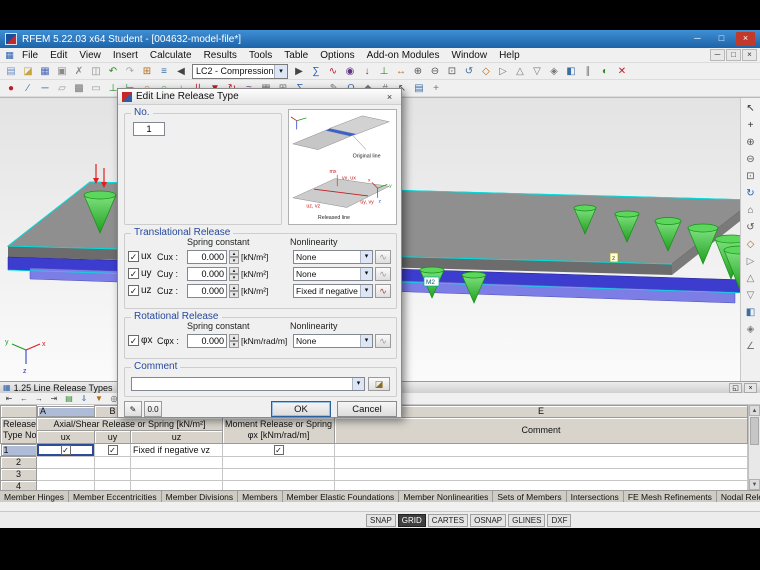 This screenshot has height=570, width=760. What do you see at coordinates (65, 462) in the screenshot?
I see `cell-a2` at bounding box center [65, 462].